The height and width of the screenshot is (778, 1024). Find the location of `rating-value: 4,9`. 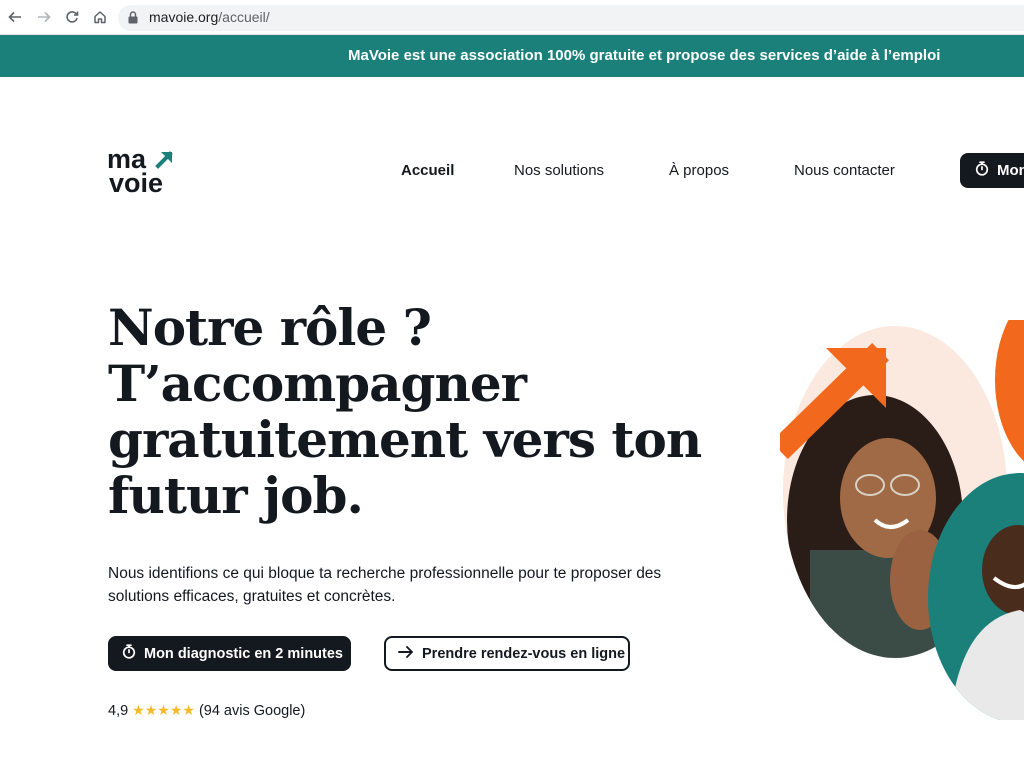

rating-value: 4,9 is located at coordinates (118, 710).